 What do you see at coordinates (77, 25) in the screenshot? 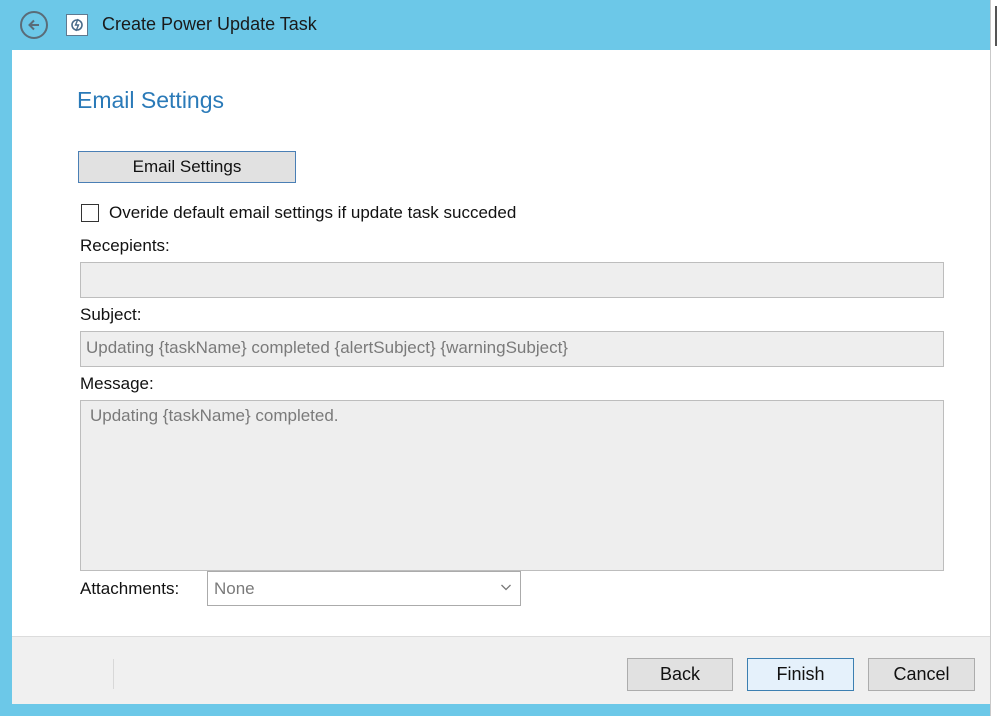
I see `power-update-icon` at bounding box center [77, 25].